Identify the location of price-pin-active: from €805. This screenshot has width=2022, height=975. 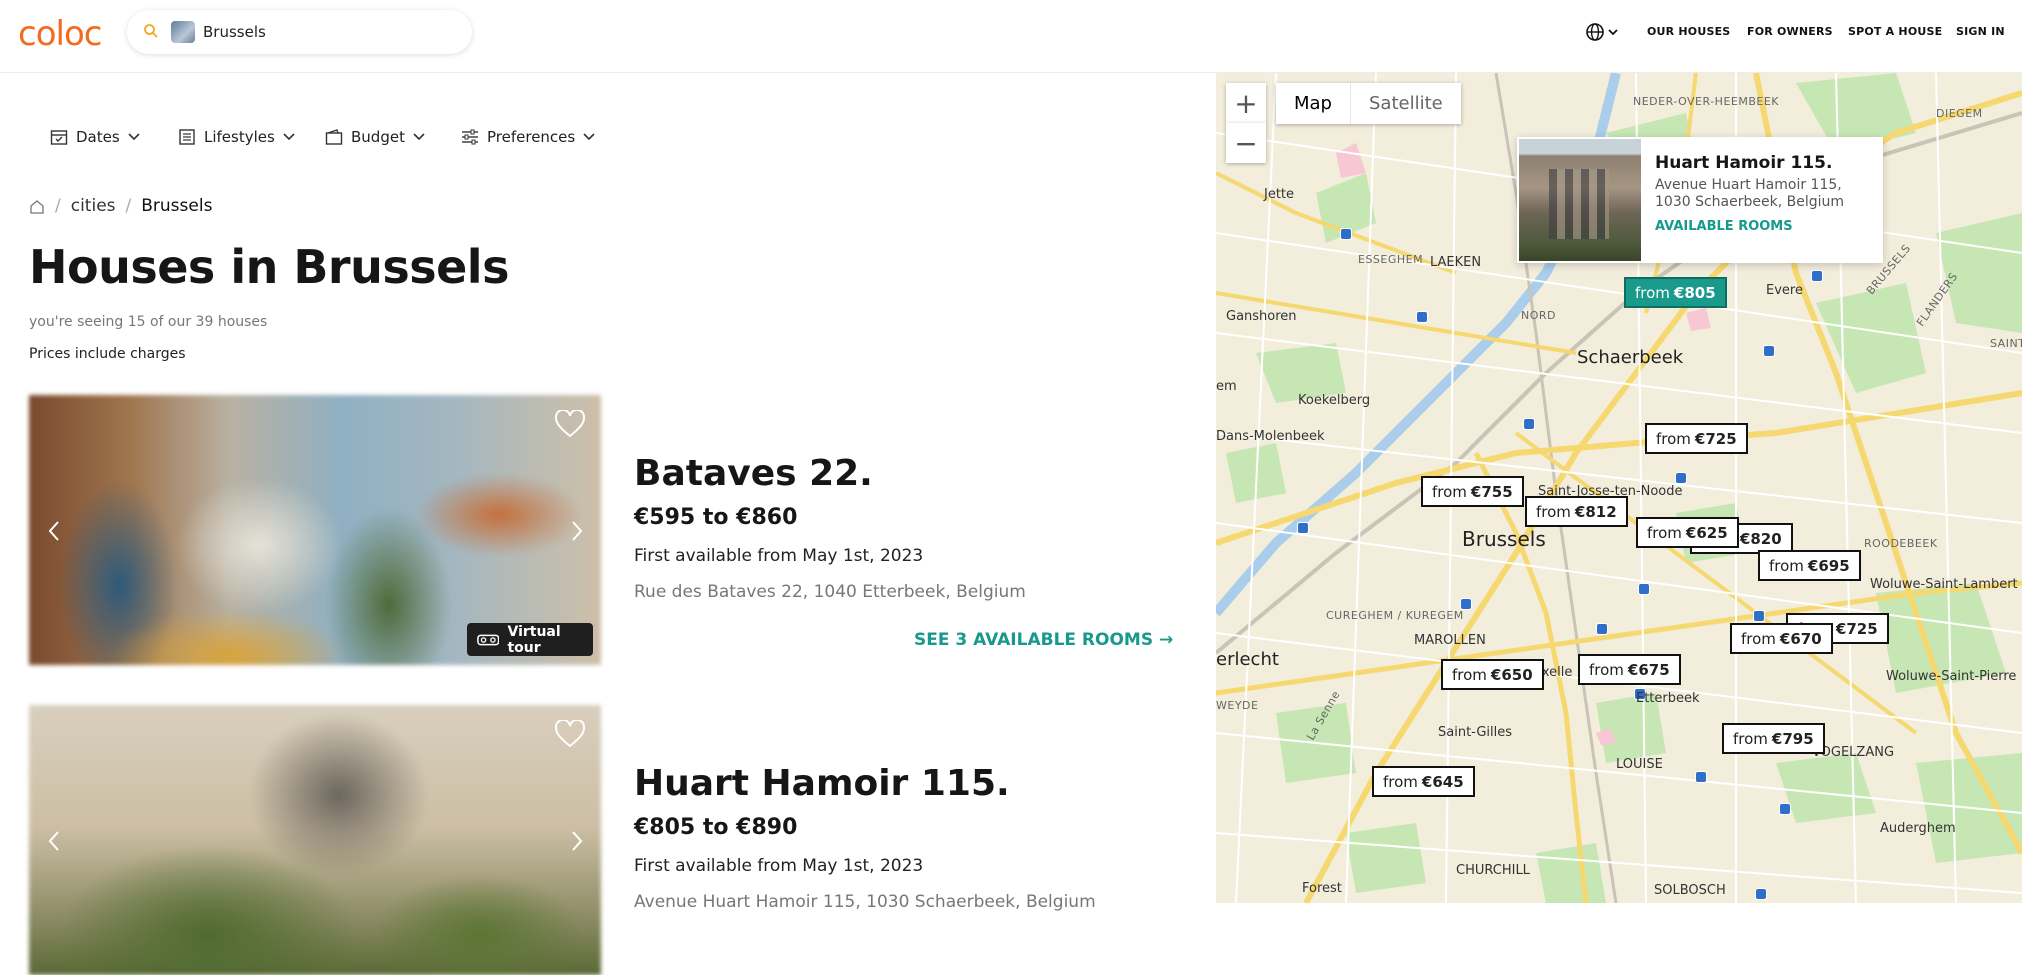
(1675, 292).